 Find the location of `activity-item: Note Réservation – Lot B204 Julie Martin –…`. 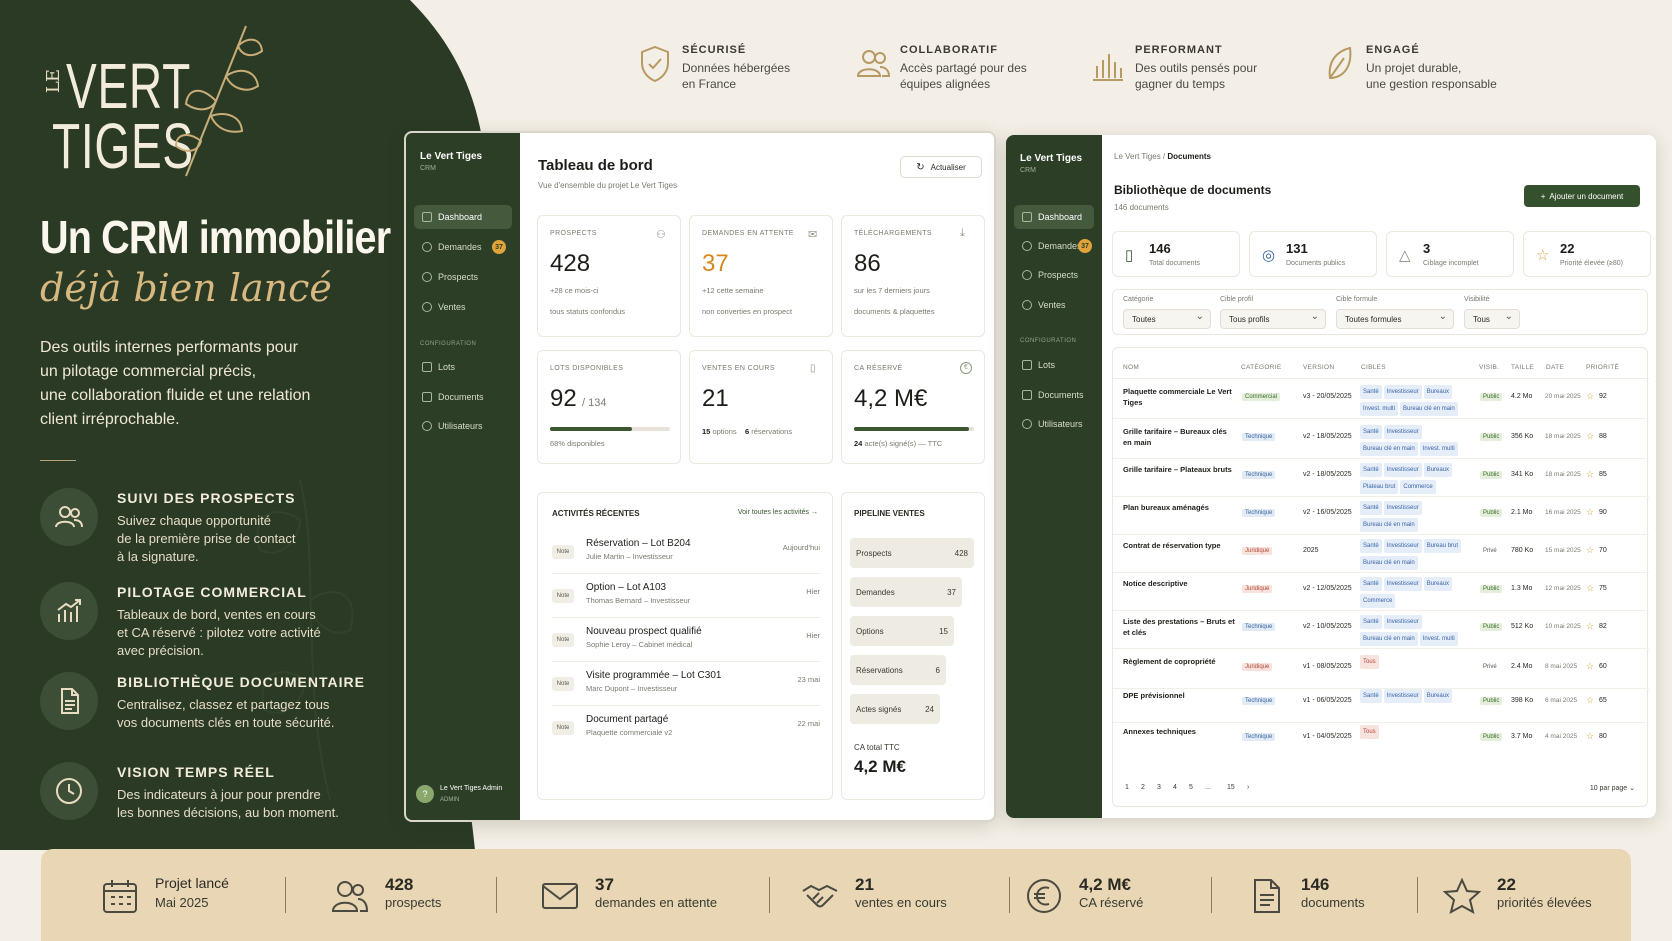

activity-item: Note Réservation – Lot B204 Julie Martin –… is located at coordinates (686, 553).